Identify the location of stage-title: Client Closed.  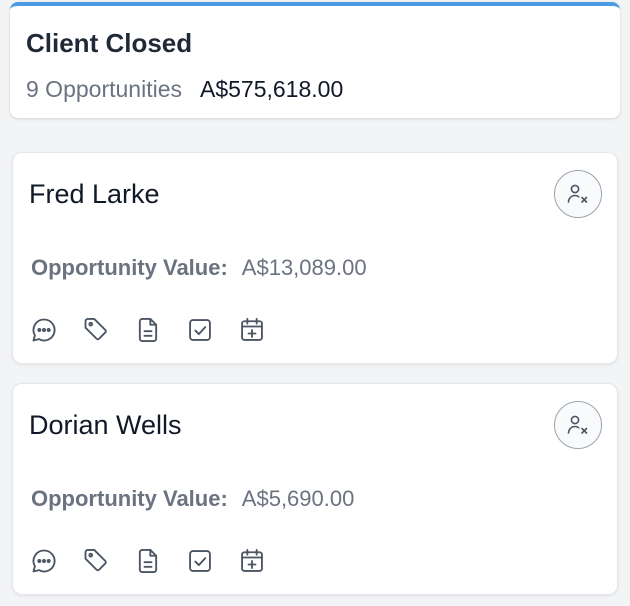
(109, 43).